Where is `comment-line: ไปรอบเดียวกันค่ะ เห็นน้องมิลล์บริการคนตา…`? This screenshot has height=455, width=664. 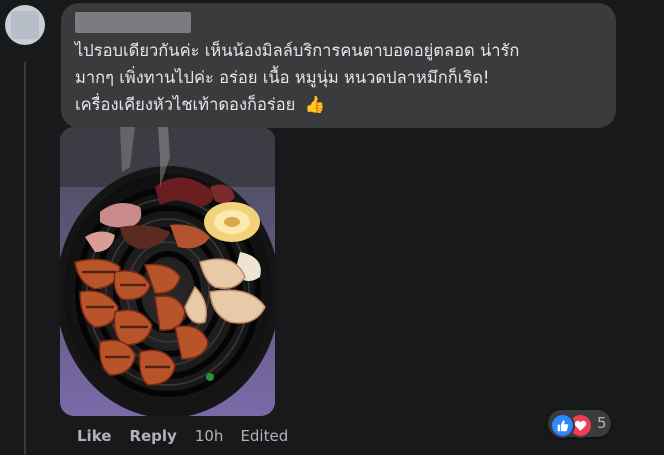 comment-line: ไปรอบเดียวกันค่ะ เห็นน้องมิลล์บริการคนตา… is located at coordinates (297, 50).